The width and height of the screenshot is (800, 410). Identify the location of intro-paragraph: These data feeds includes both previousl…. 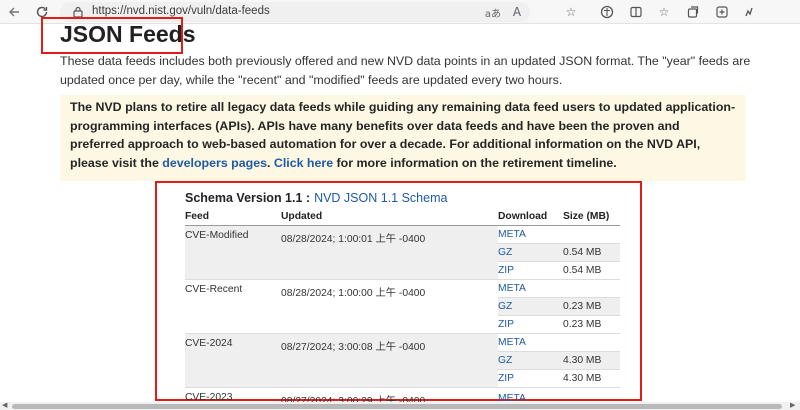
(405, 70).